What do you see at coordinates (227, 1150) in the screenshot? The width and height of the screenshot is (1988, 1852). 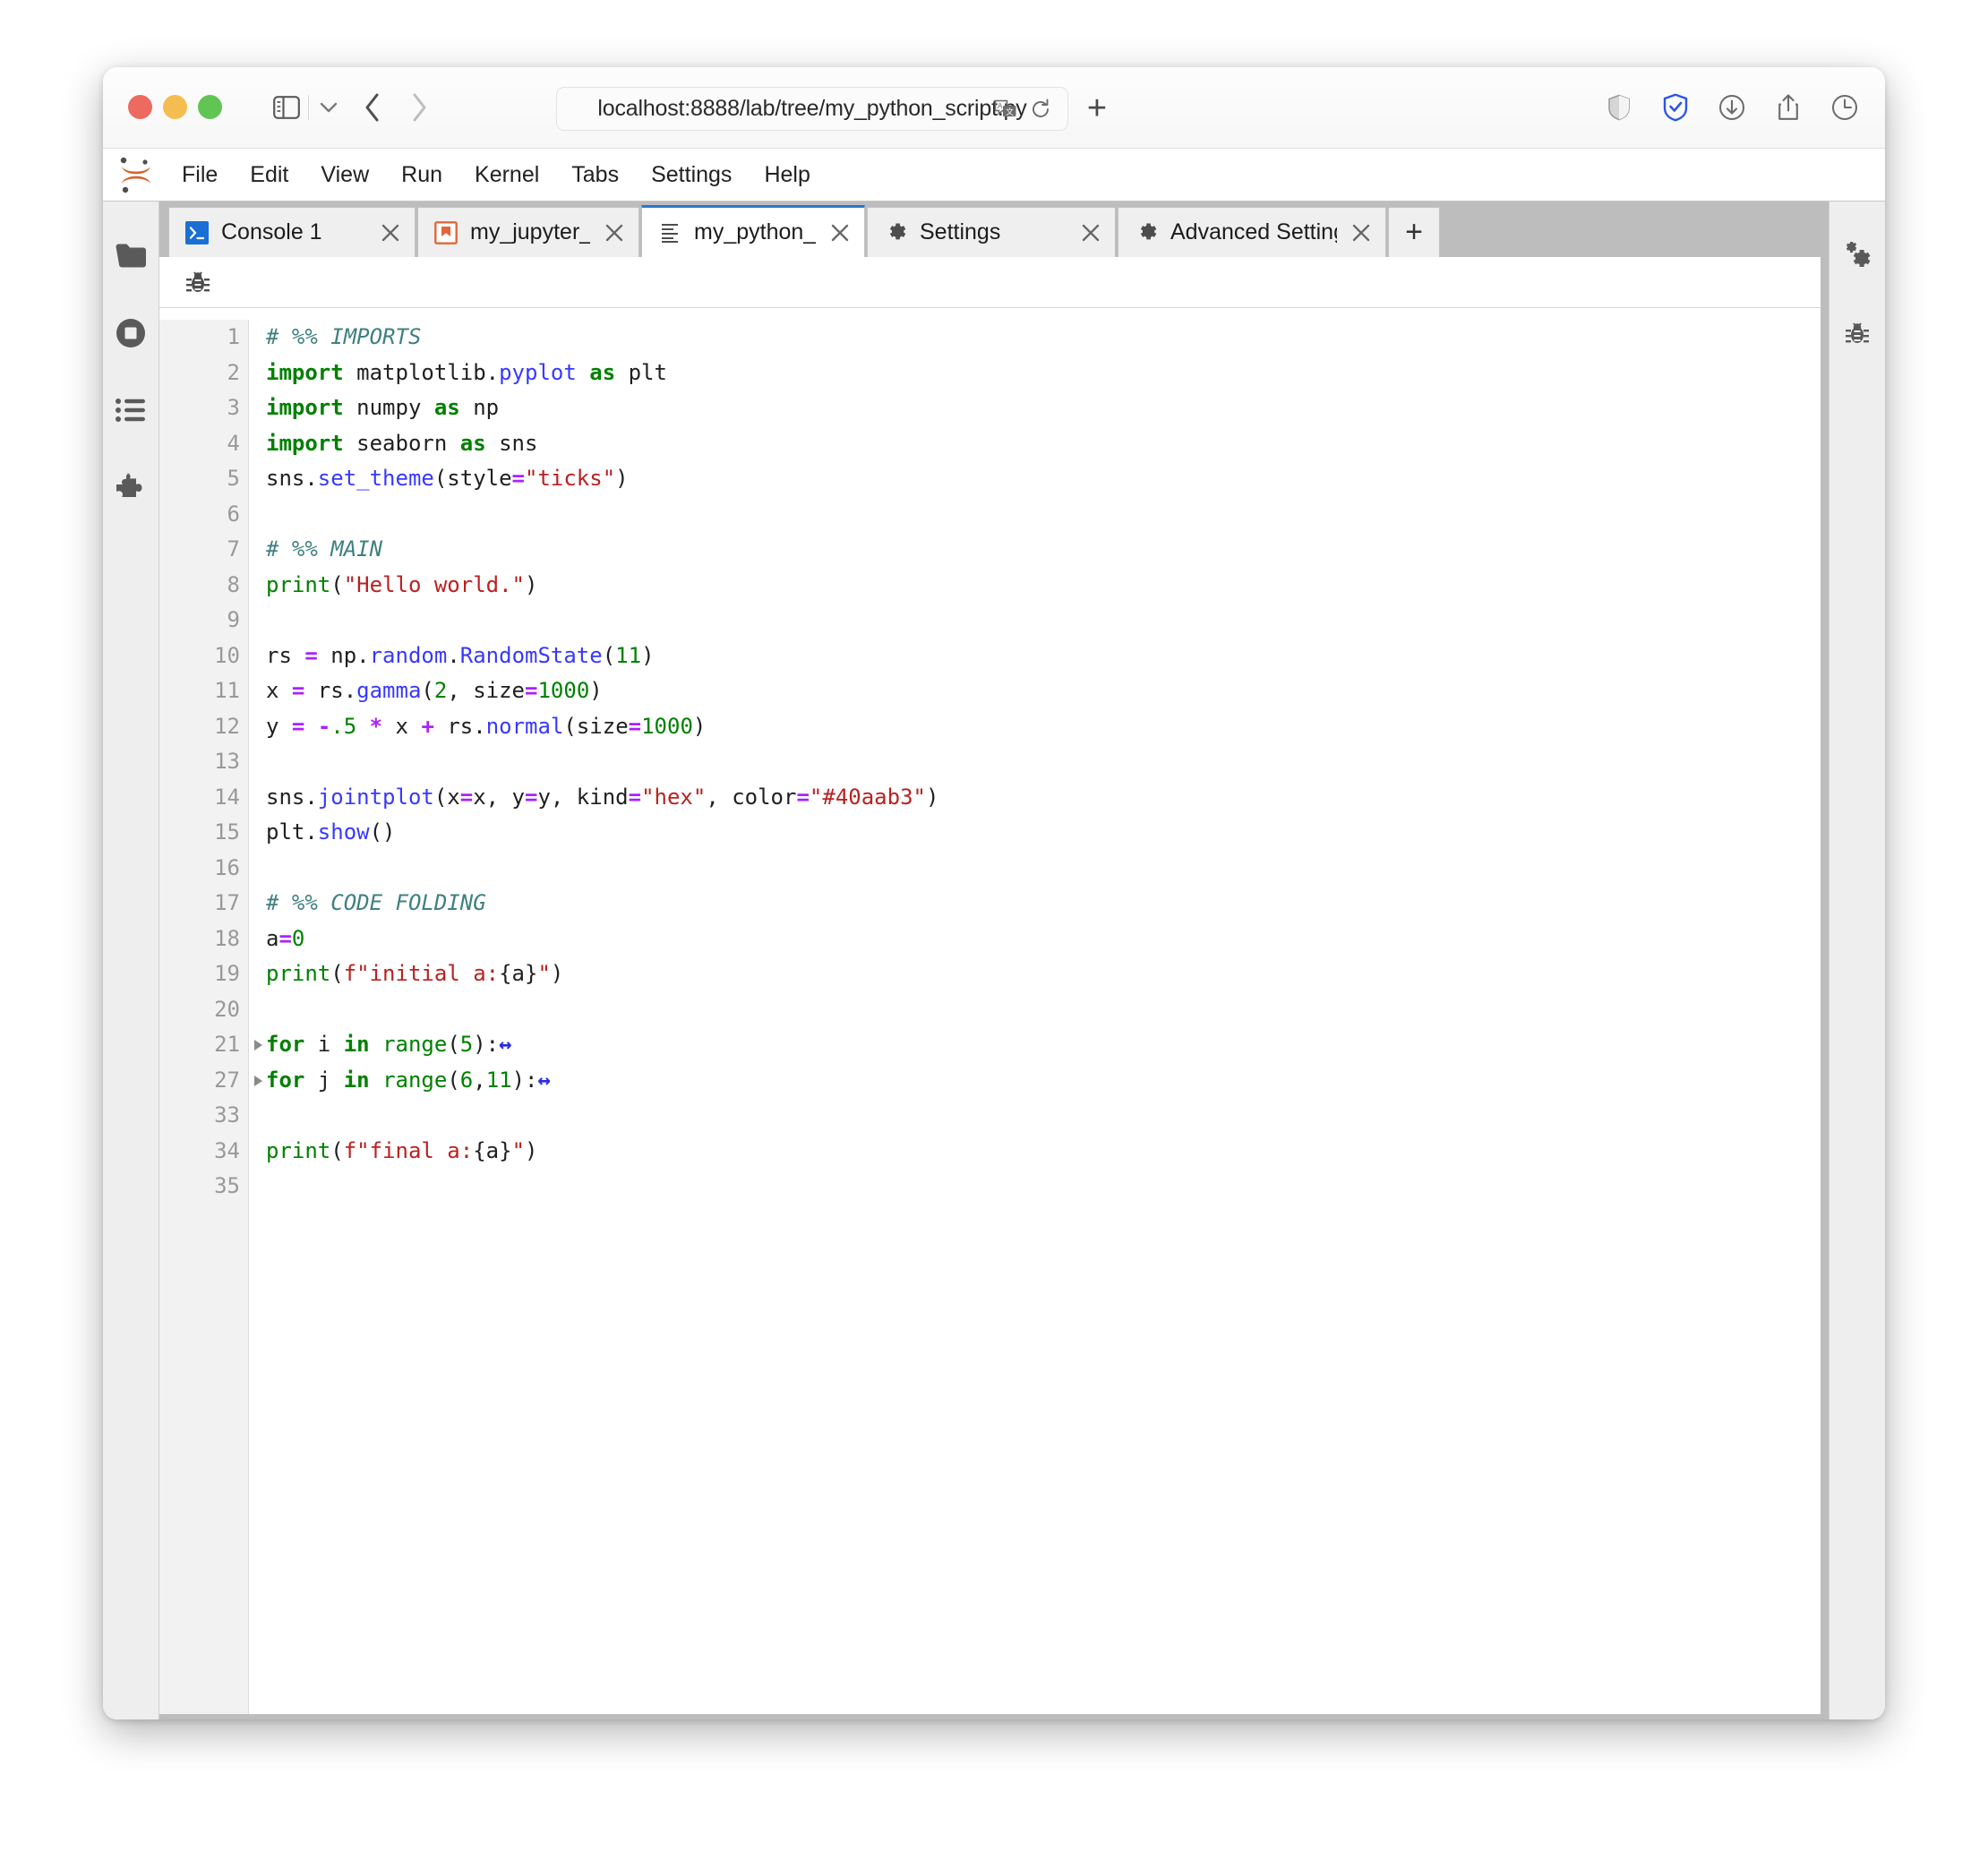 I see `line-number: 34` at bounding box center [227, 1150].